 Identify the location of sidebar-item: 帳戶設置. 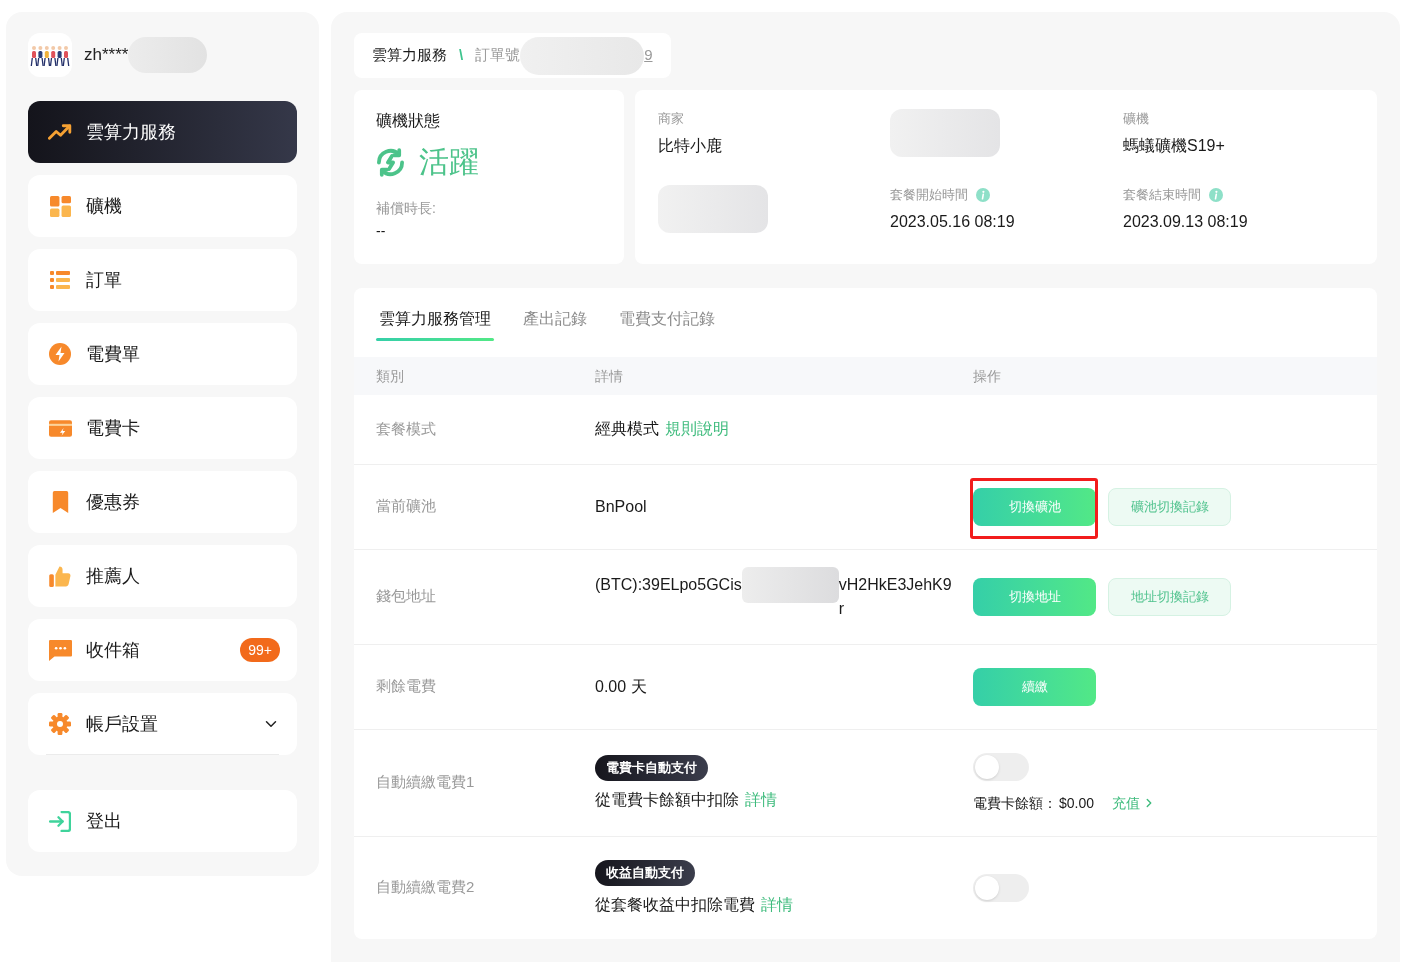
(162, 724).